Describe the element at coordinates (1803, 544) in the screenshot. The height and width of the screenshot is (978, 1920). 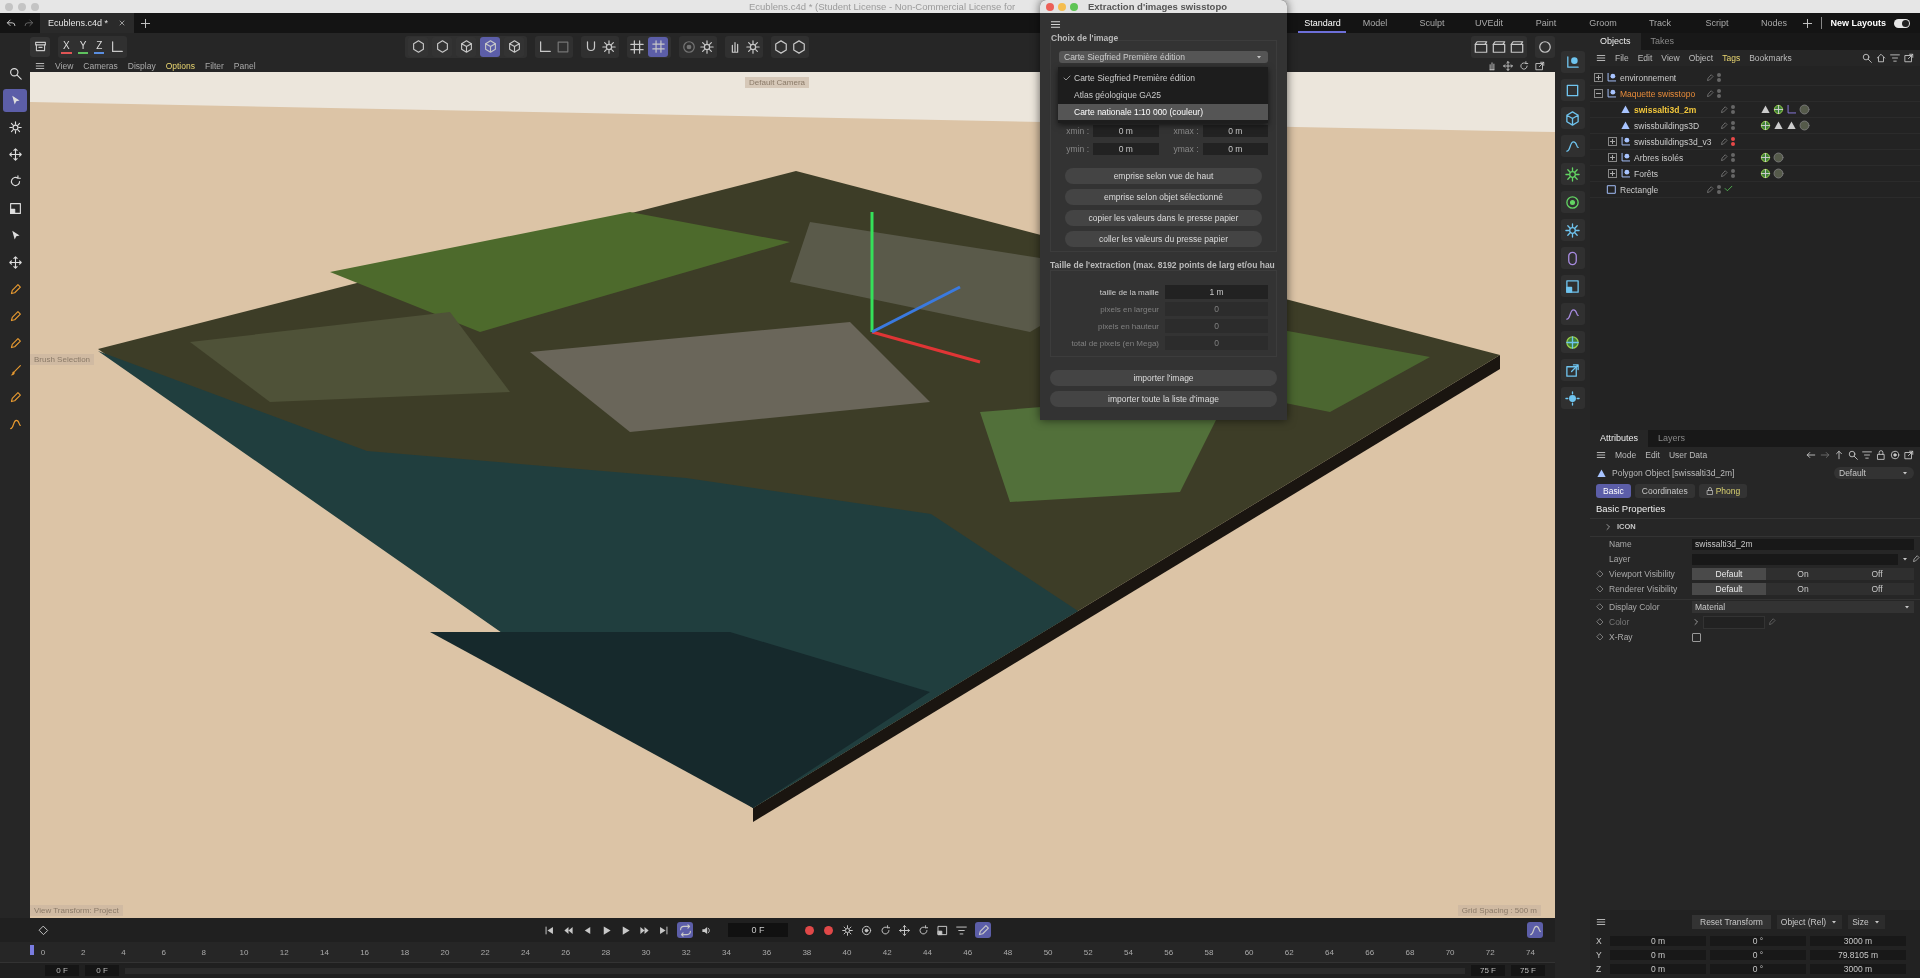
I see `name-field: swissalti3d_2m` at that location.